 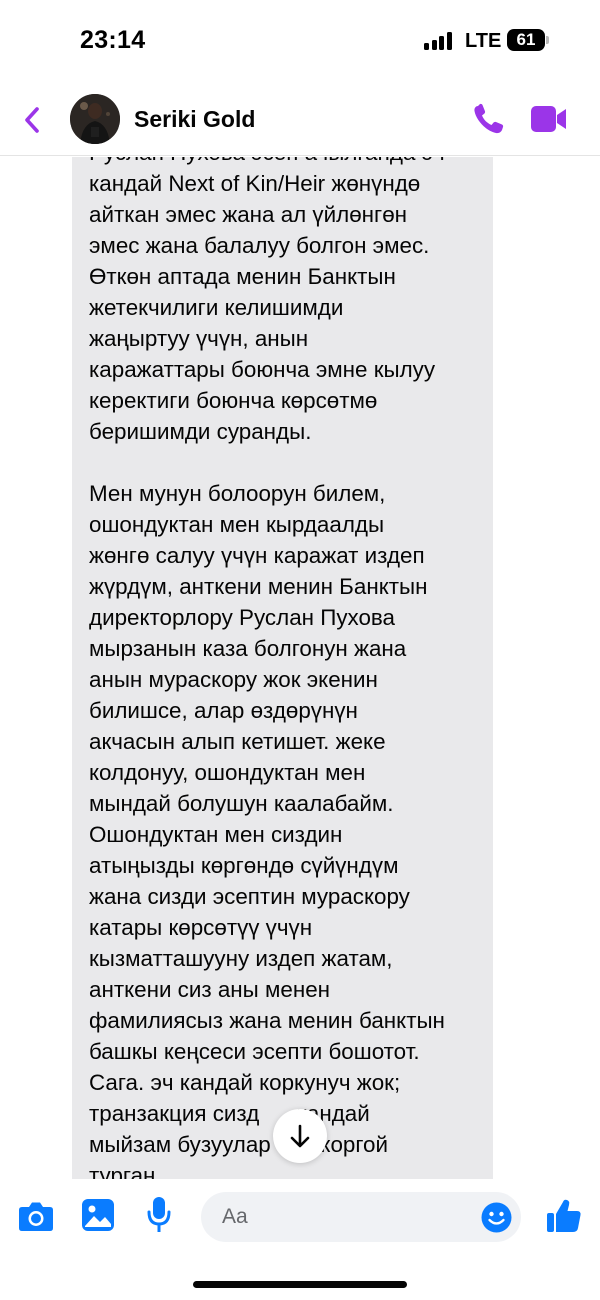 I want to click on video-call-button, so click(x=549, y=119).